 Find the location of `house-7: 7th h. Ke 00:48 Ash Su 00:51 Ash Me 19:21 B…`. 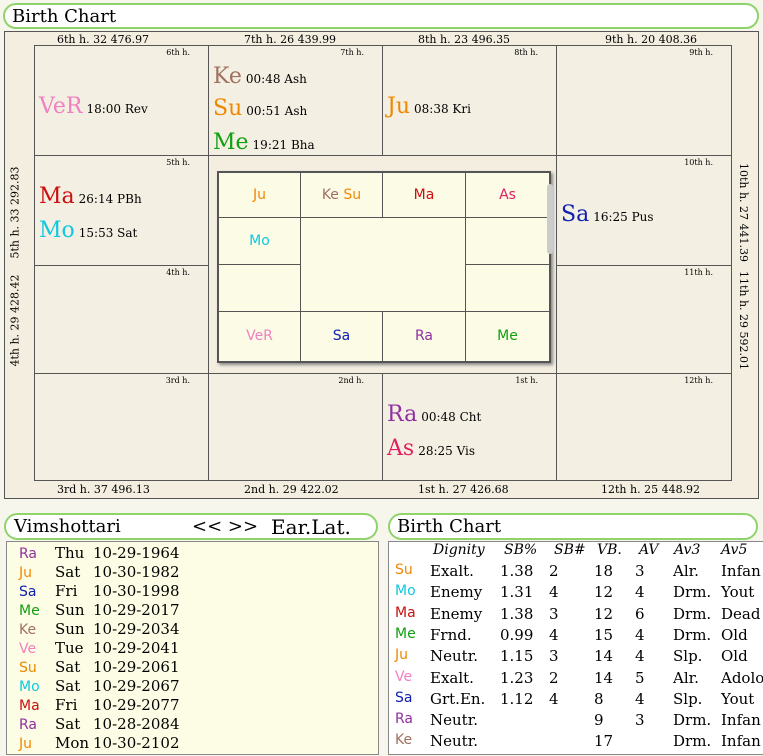

house-7: 7th h. Ke 00:48 Ash Su 00:51 Ash Me 19:21 B… is located at coordinates (295, 100).